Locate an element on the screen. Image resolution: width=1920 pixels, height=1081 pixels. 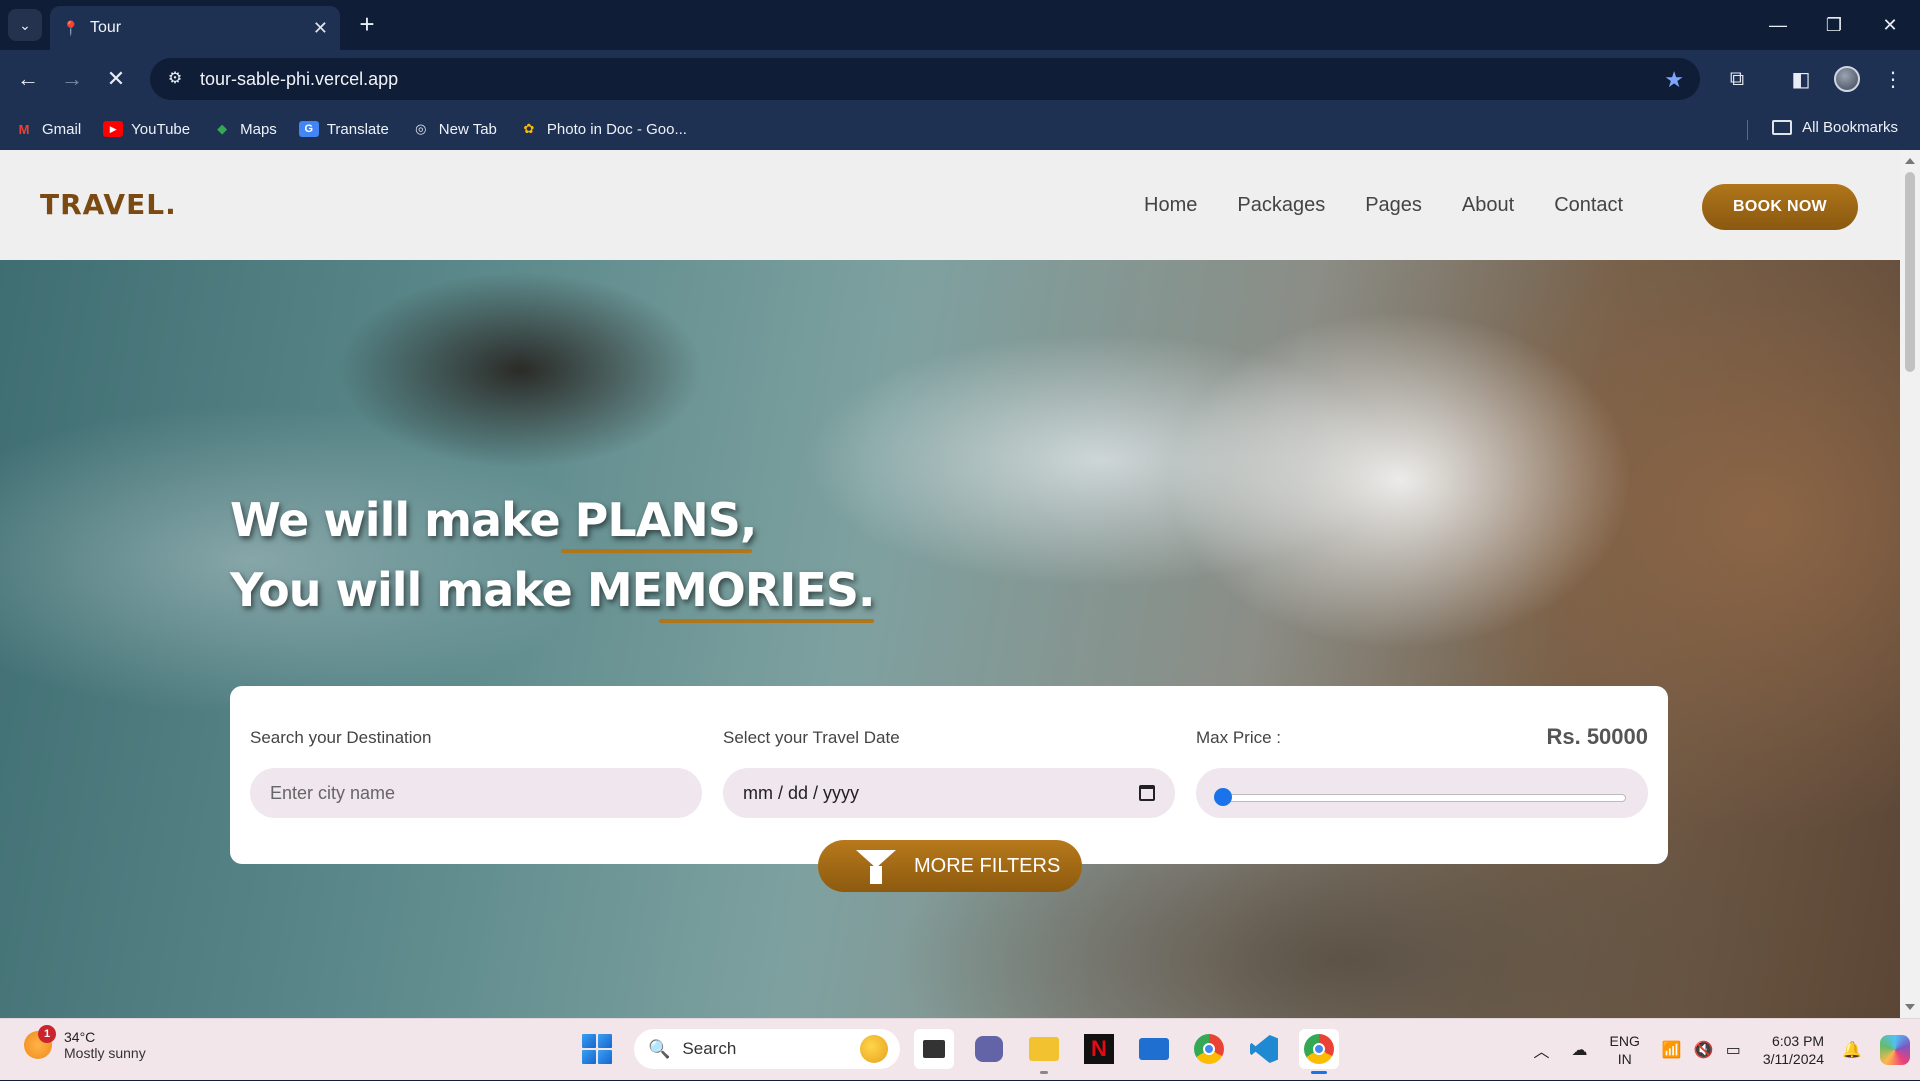
chevron-up-icon: ︿ is located at coordinates (1542, 1050).